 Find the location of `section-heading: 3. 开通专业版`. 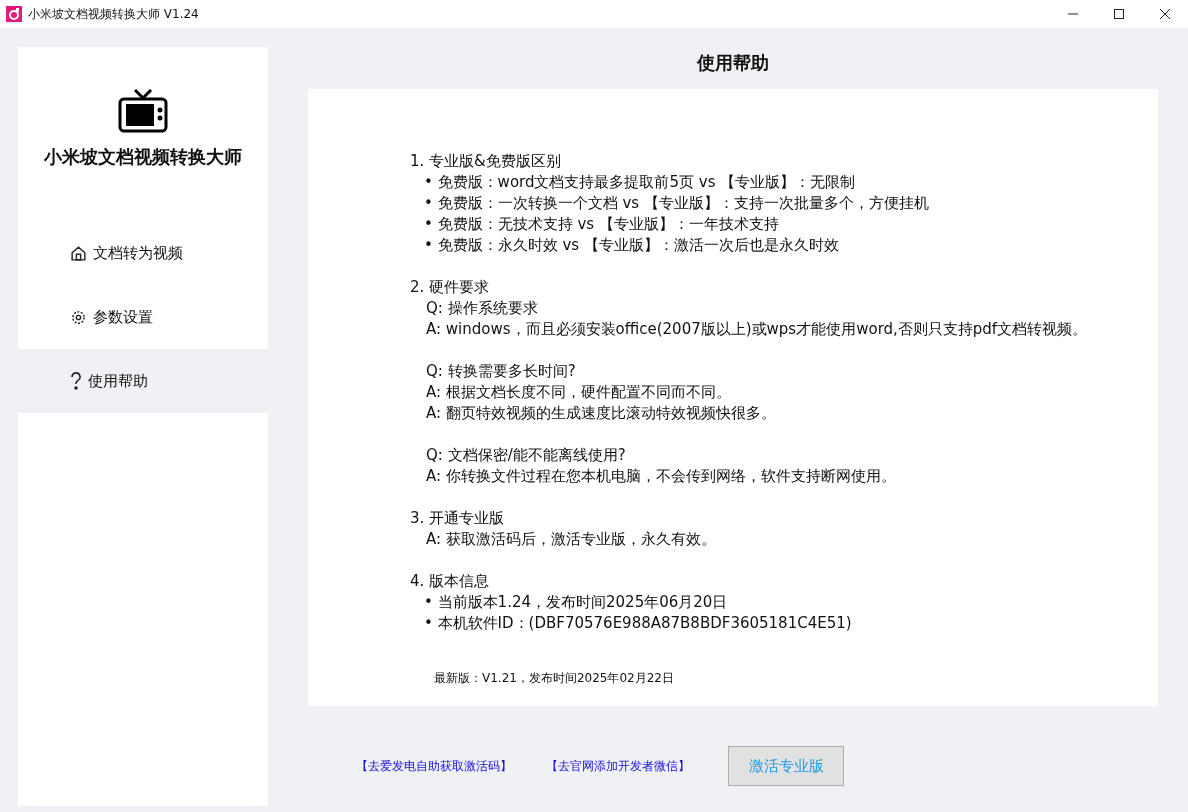

section-heading: 3. 开通专业版 is located at coordinates (458, 518).